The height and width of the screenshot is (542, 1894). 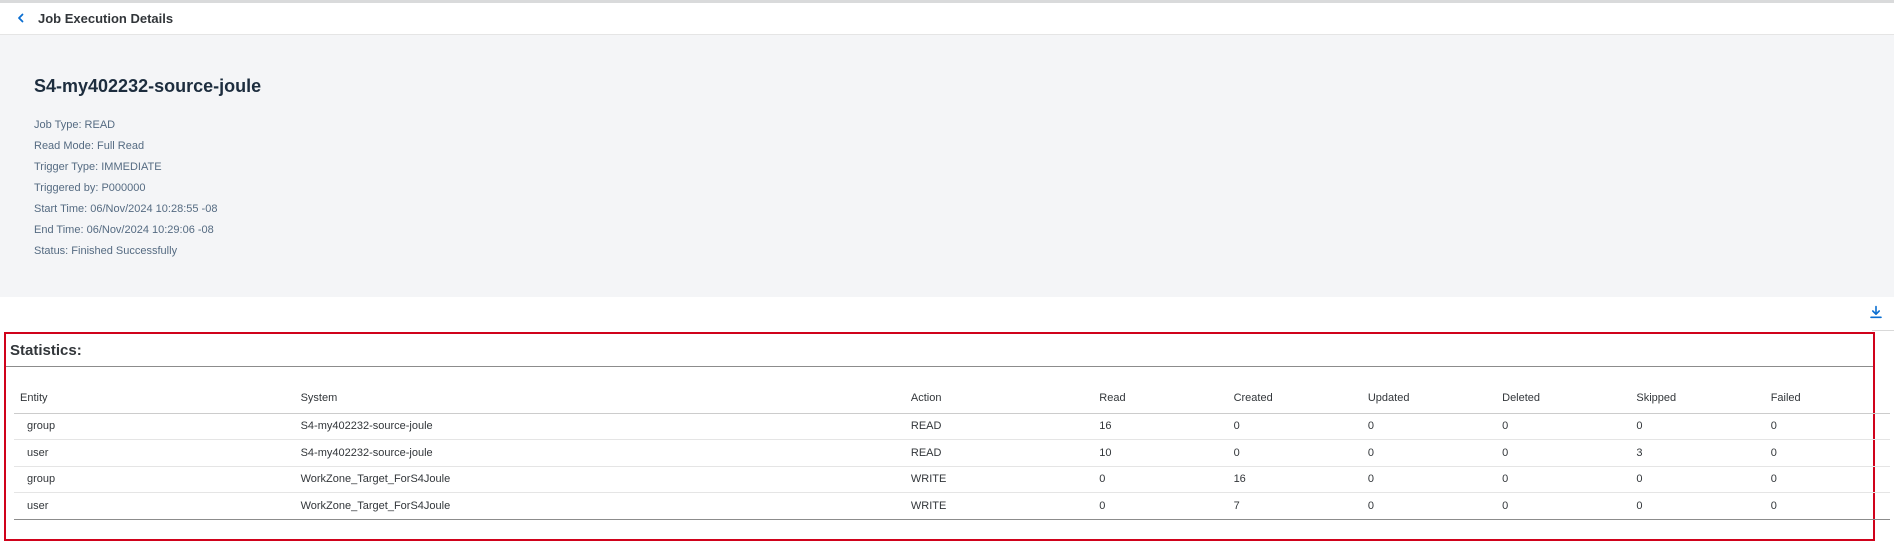 What do you see at coordinates (1697, 453) in the screenshot?
I see `cell-skipped: 3` at bounding box center [1697, 453].